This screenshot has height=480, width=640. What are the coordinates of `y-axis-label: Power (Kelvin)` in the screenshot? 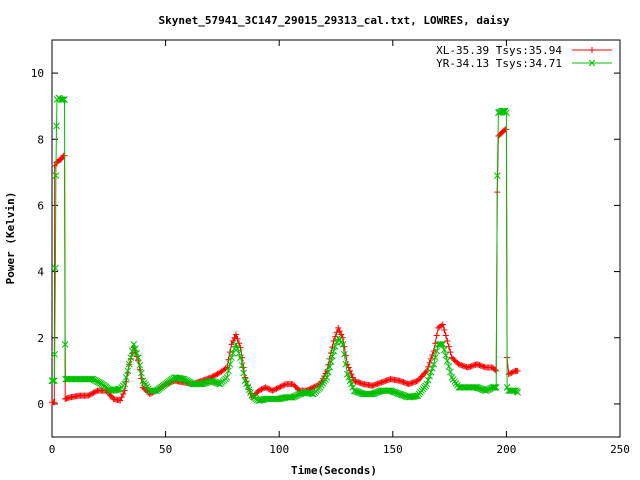 It's located at (10, 238).